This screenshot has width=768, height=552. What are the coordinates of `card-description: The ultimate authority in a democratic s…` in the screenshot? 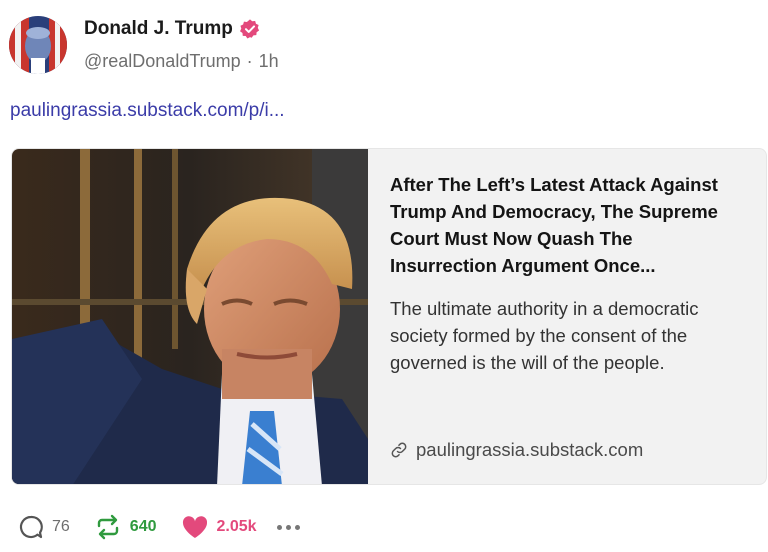 It's located at (544, 335).